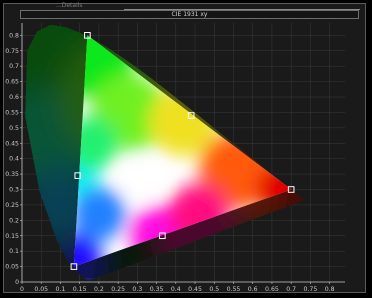  I want to click on y-tick-label: 0.65, so click(12, 82).